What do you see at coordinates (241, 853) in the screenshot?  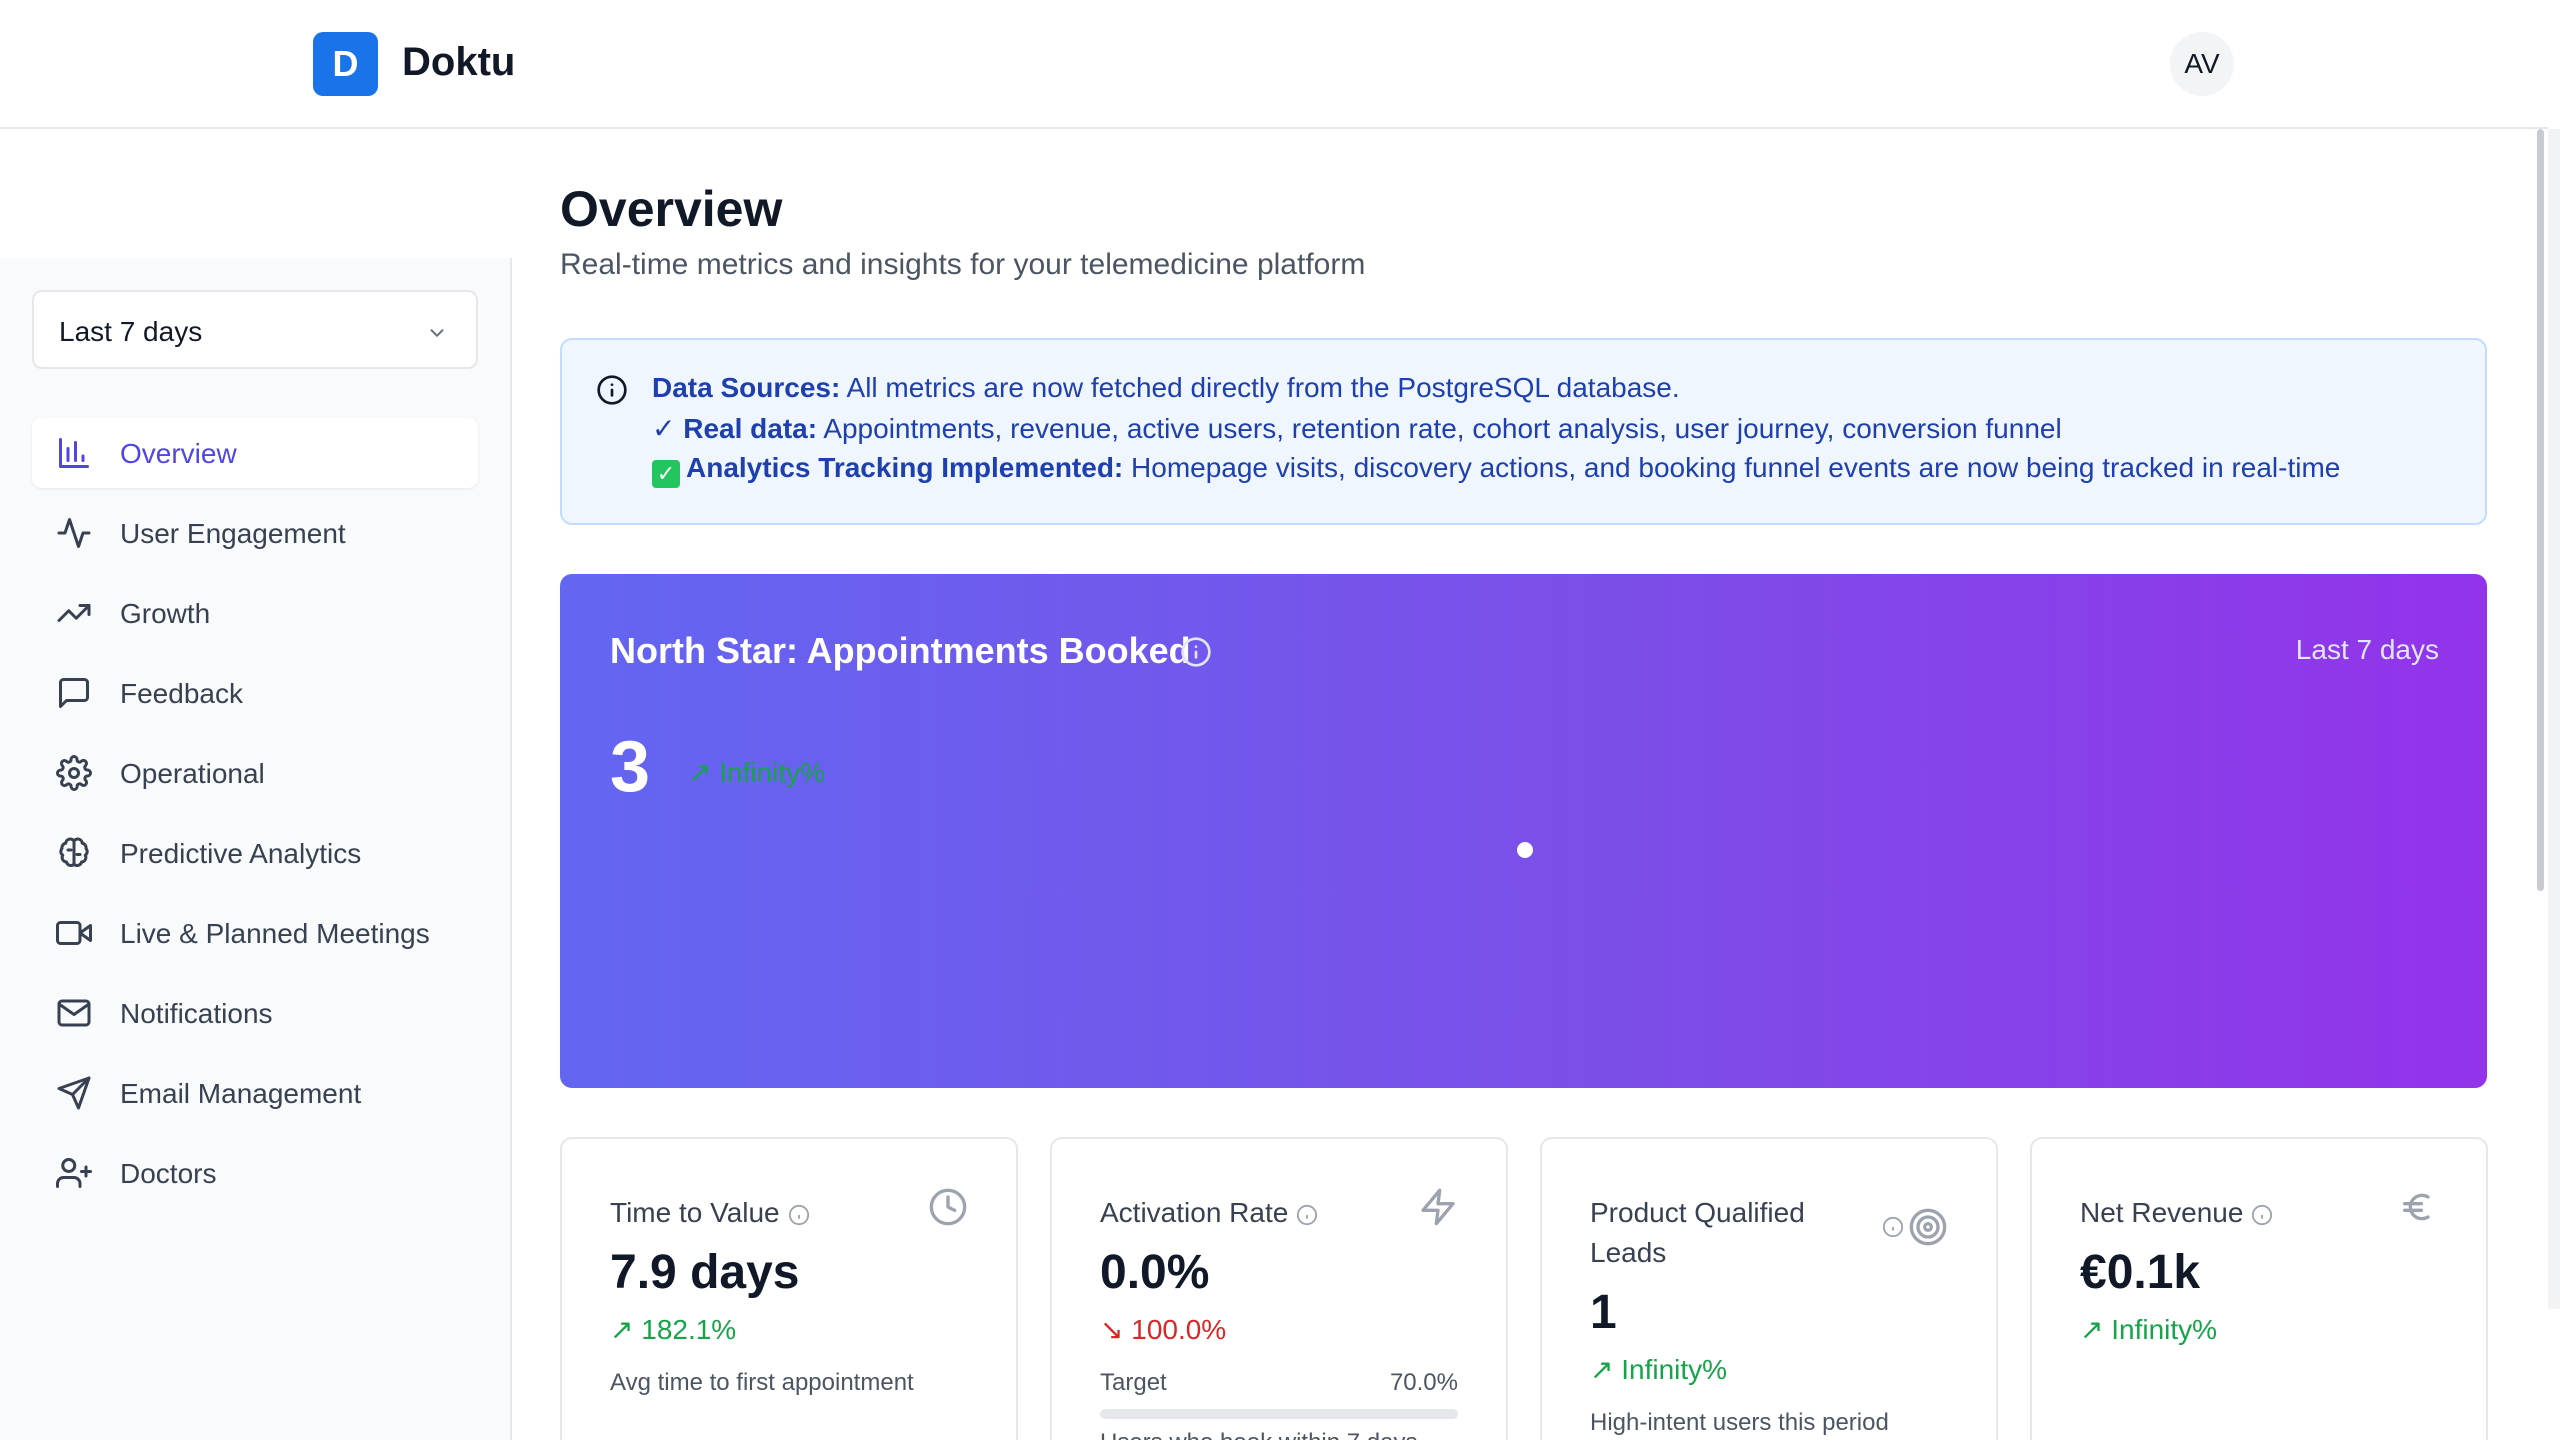 I see `sidebar-item-label: Predictive Analytics` at bounding box center [241, 853].